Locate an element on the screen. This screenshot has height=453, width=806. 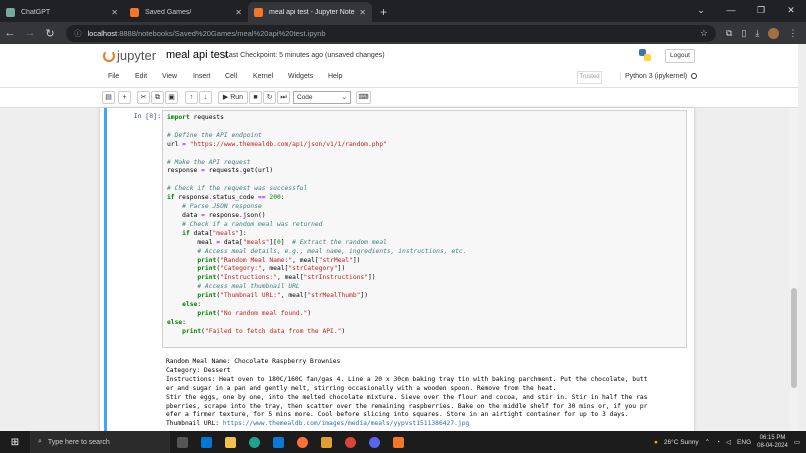
browser-tab-meal-api-test: meal api test - Jupyter Notebo ✕ is located at coordinates (310, 12).